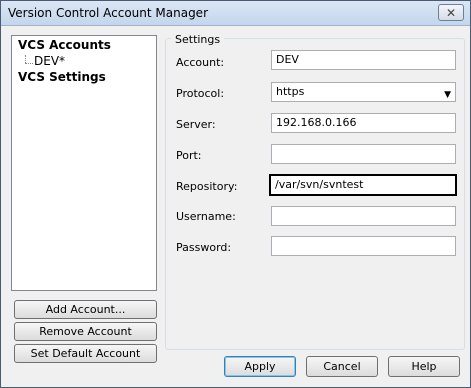 The width and height of the screenshot is (471, 388). I want to click on close-button: ✕, so click(451, 12).